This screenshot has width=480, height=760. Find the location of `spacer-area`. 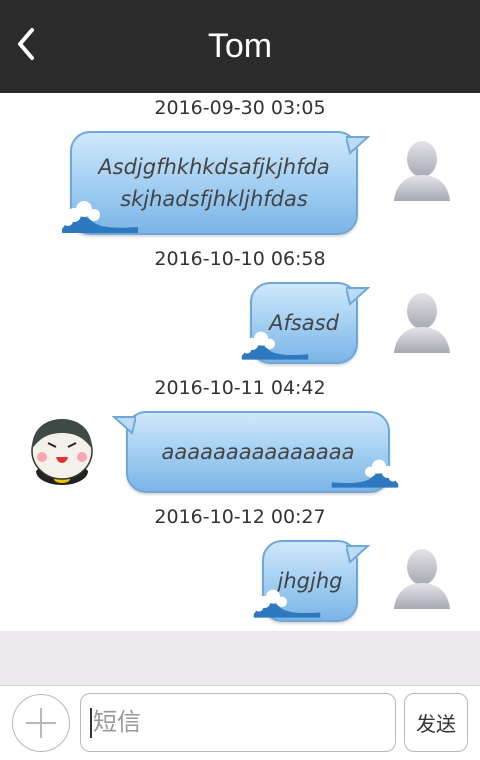

spacer-area is located at coordinates (240, 658).